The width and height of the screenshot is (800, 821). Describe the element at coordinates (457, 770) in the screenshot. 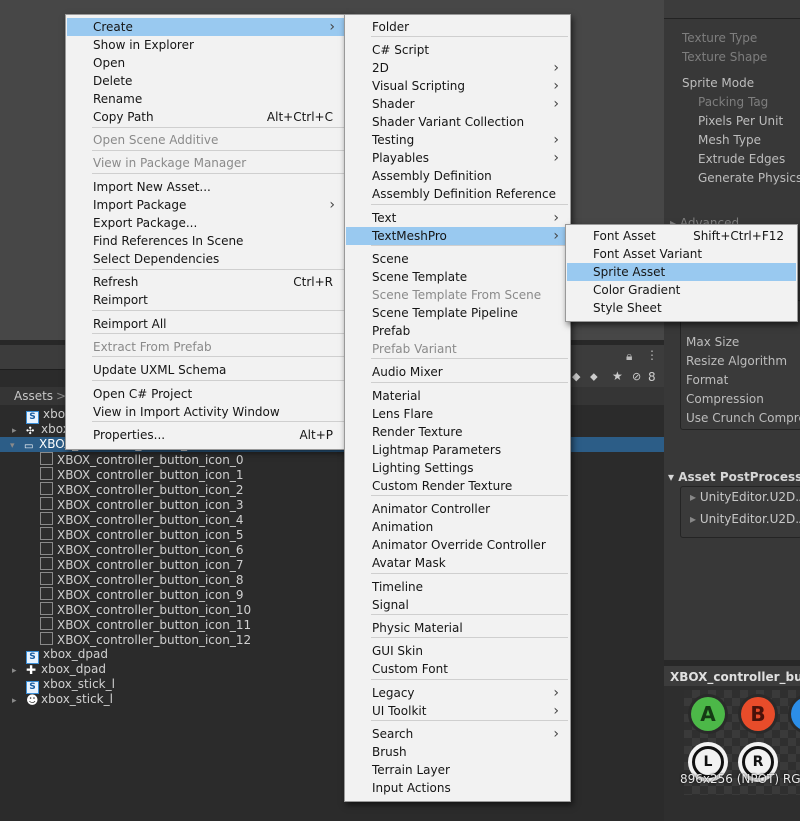

I see `create-menu-item-terrain-layer: Terrain Layer` at that location.